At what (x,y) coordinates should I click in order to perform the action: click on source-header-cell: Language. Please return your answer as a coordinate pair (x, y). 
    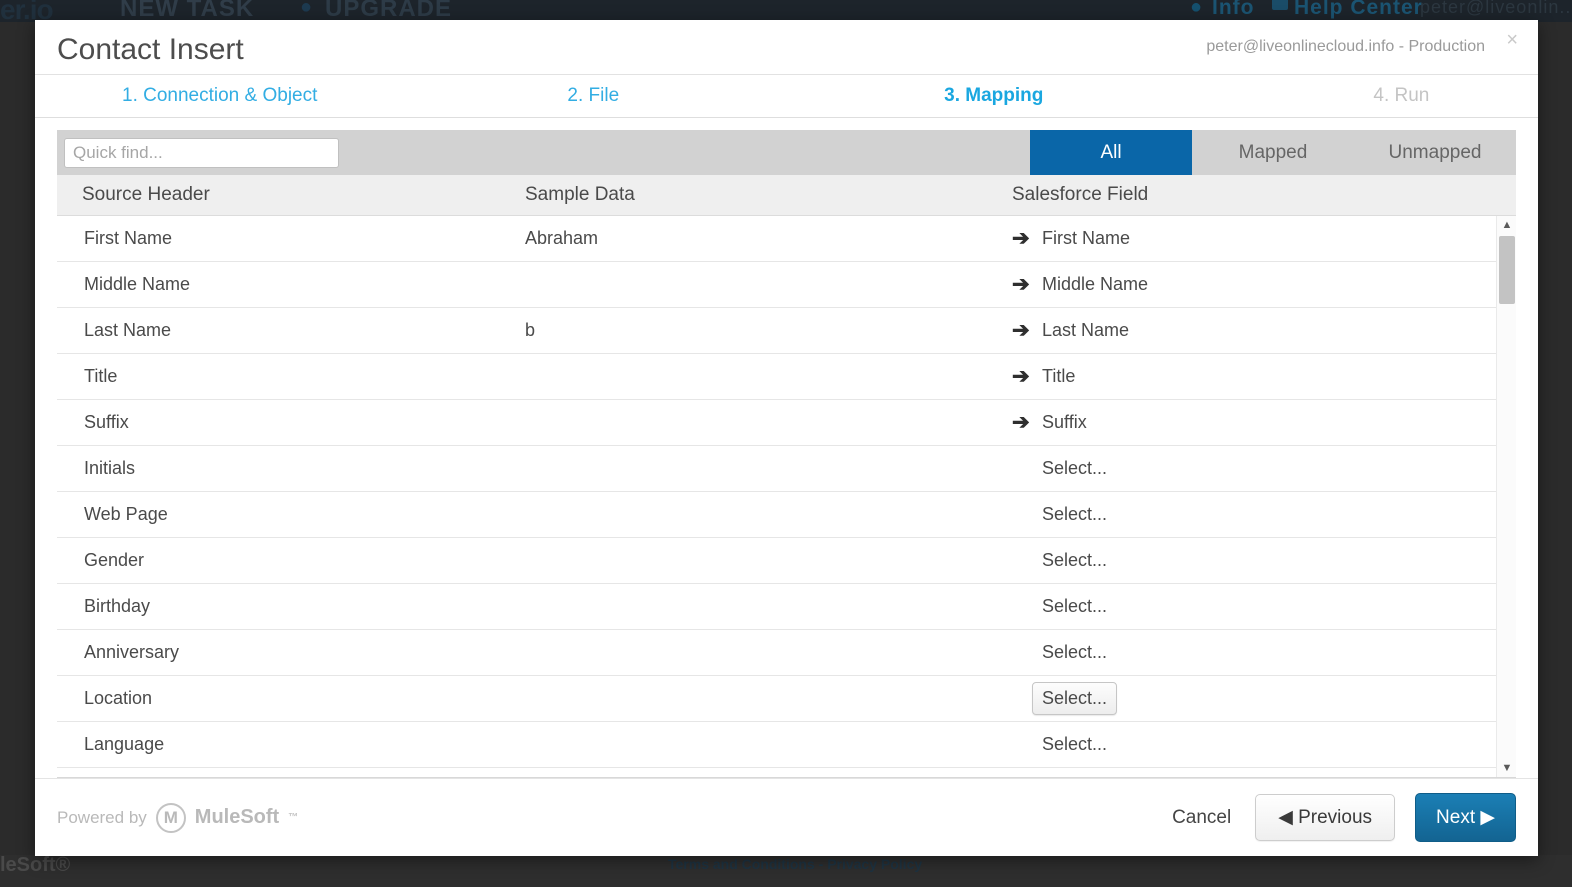
    Looking at the image, I should click on (124, 744).